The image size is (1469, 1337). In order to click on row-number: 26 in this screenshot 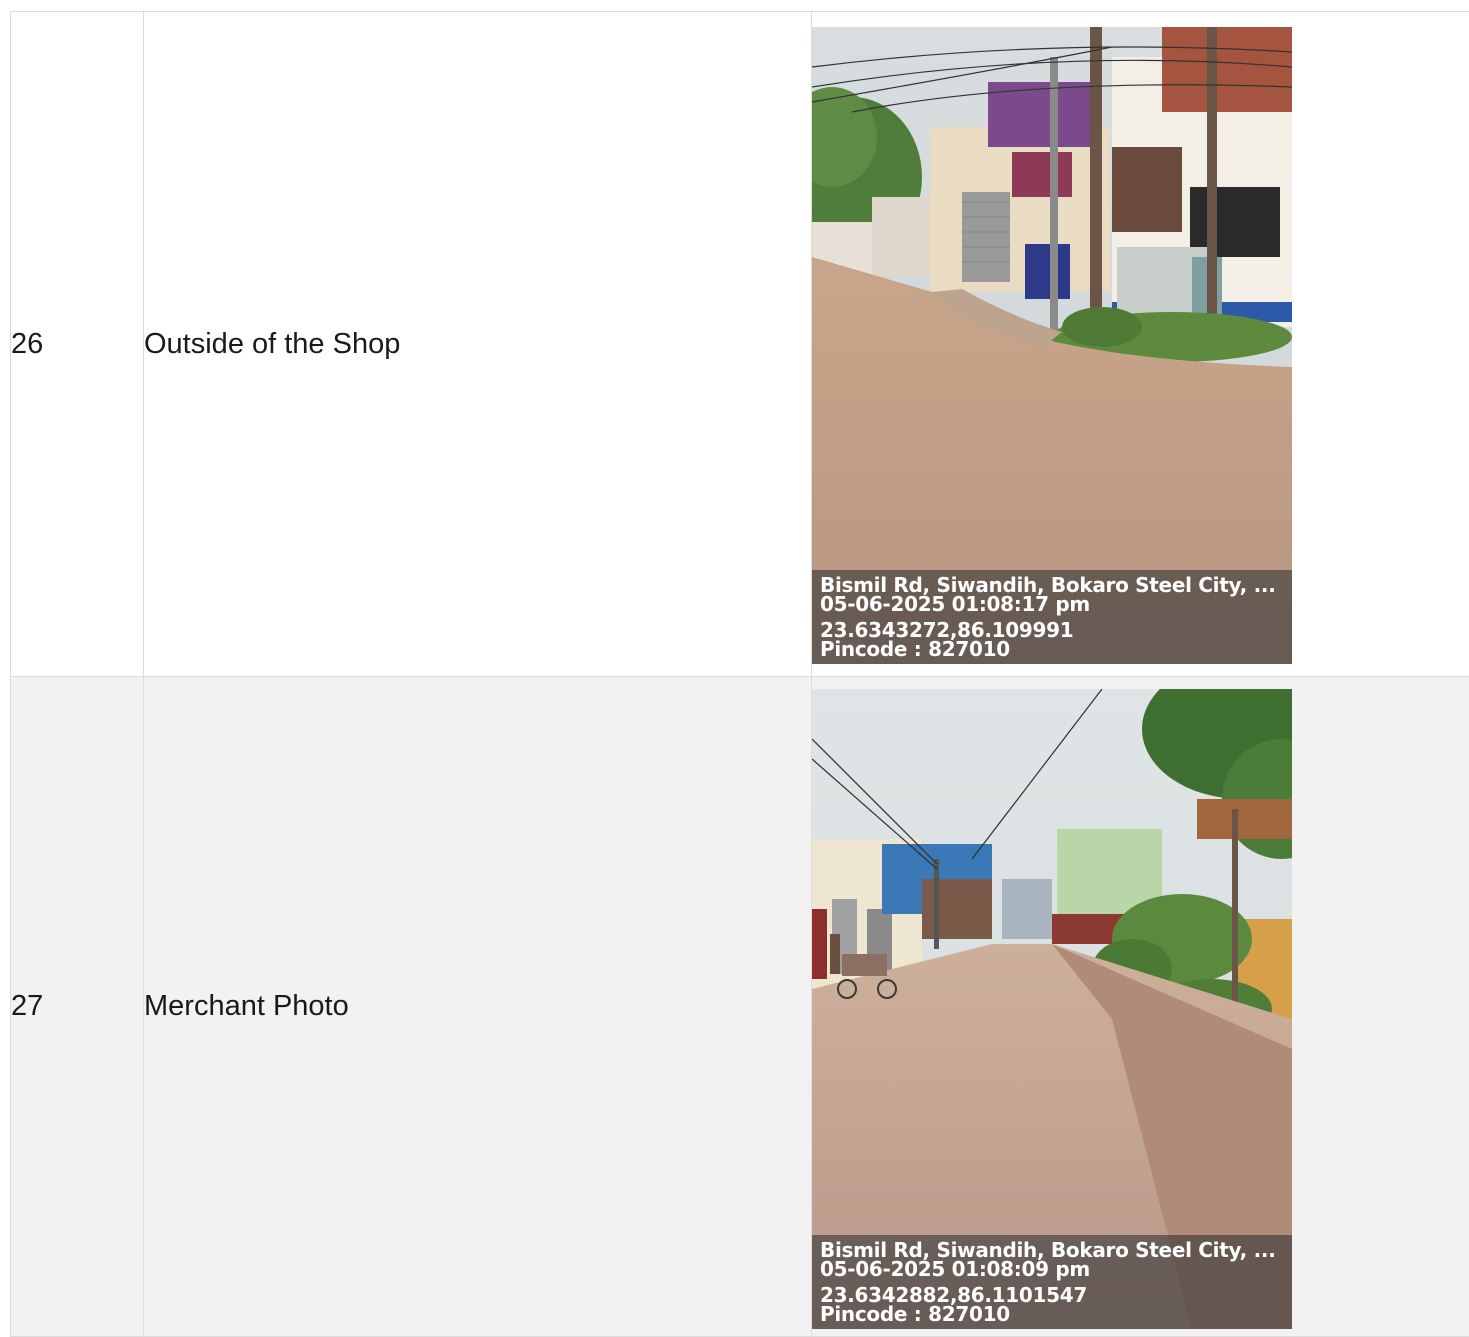, I will do `click(77, 344)`.